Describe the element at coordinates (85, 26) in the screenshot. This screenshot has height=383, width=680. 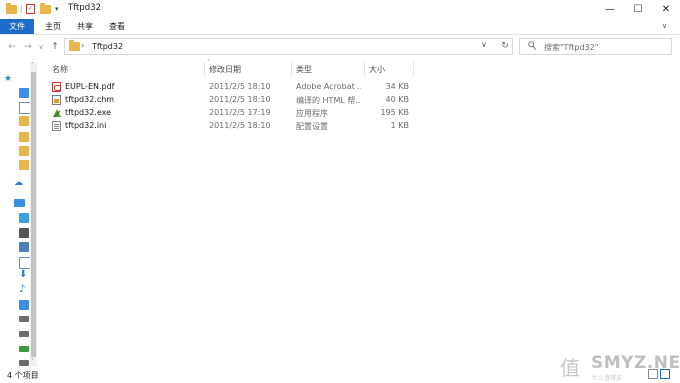
I see `tab-share: 共享` at that location.